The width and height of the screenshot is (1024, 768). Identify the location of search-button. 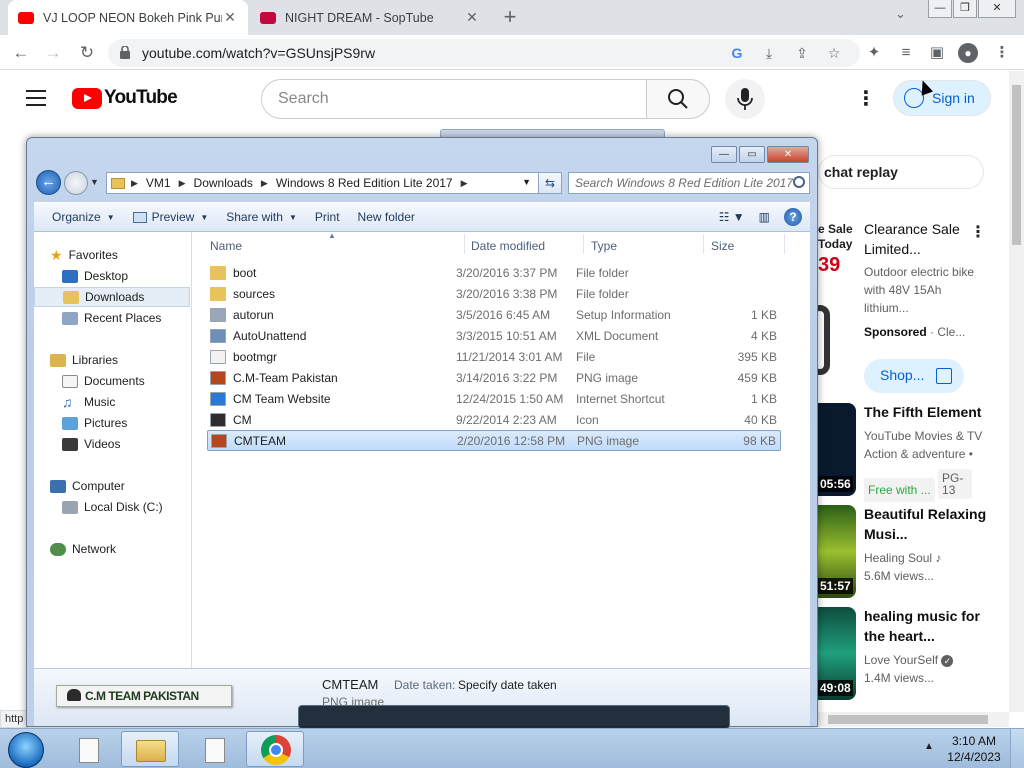
(678, 99).